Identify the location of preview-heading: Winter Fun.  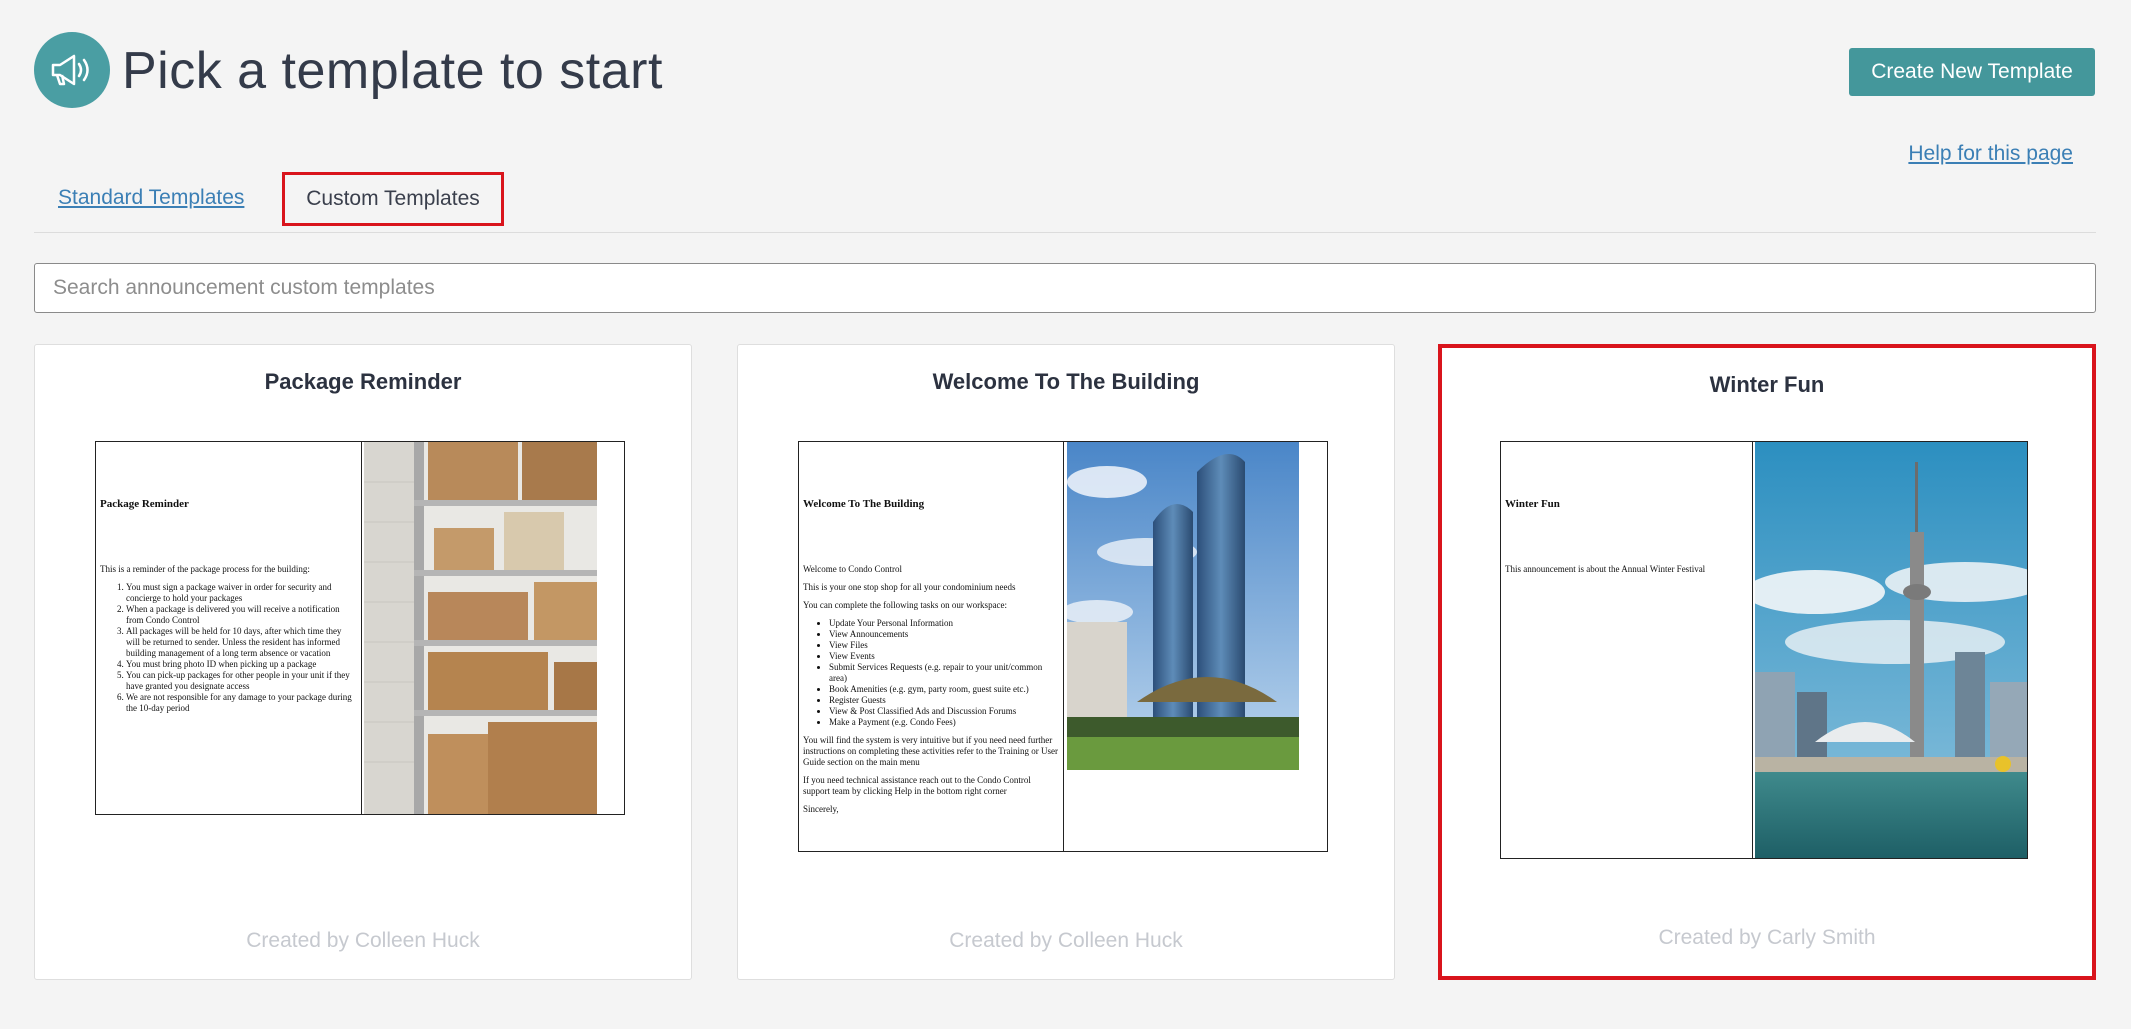
(1532, 504).